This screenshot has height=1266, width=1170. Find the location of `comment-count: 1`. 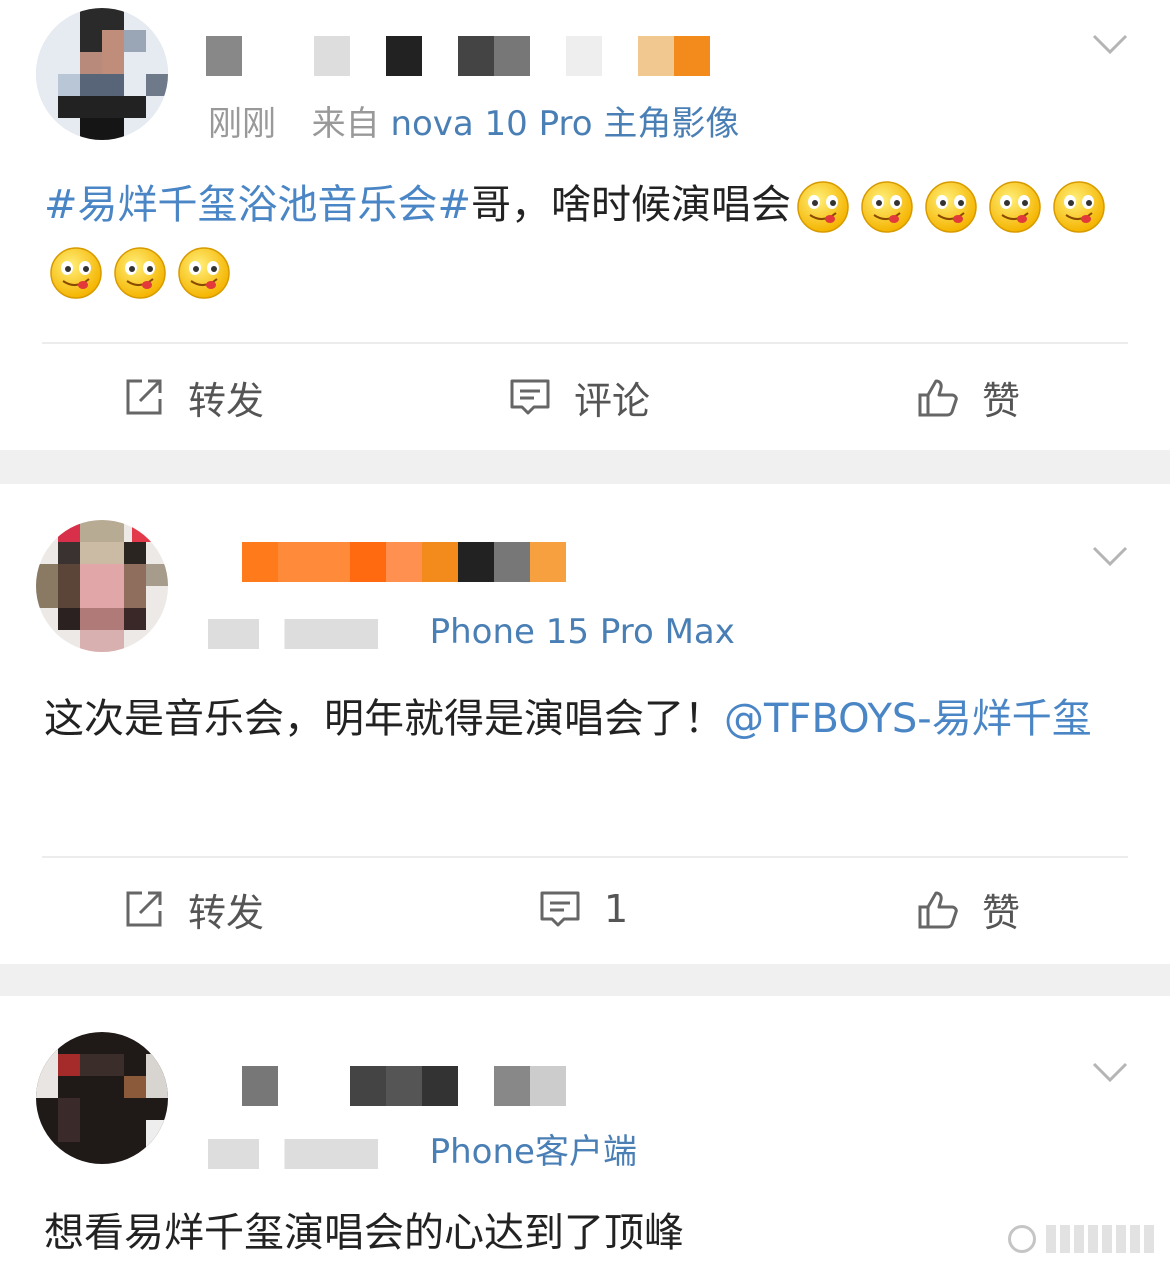

comment-count: 1 is located at coordinates (616, 909).